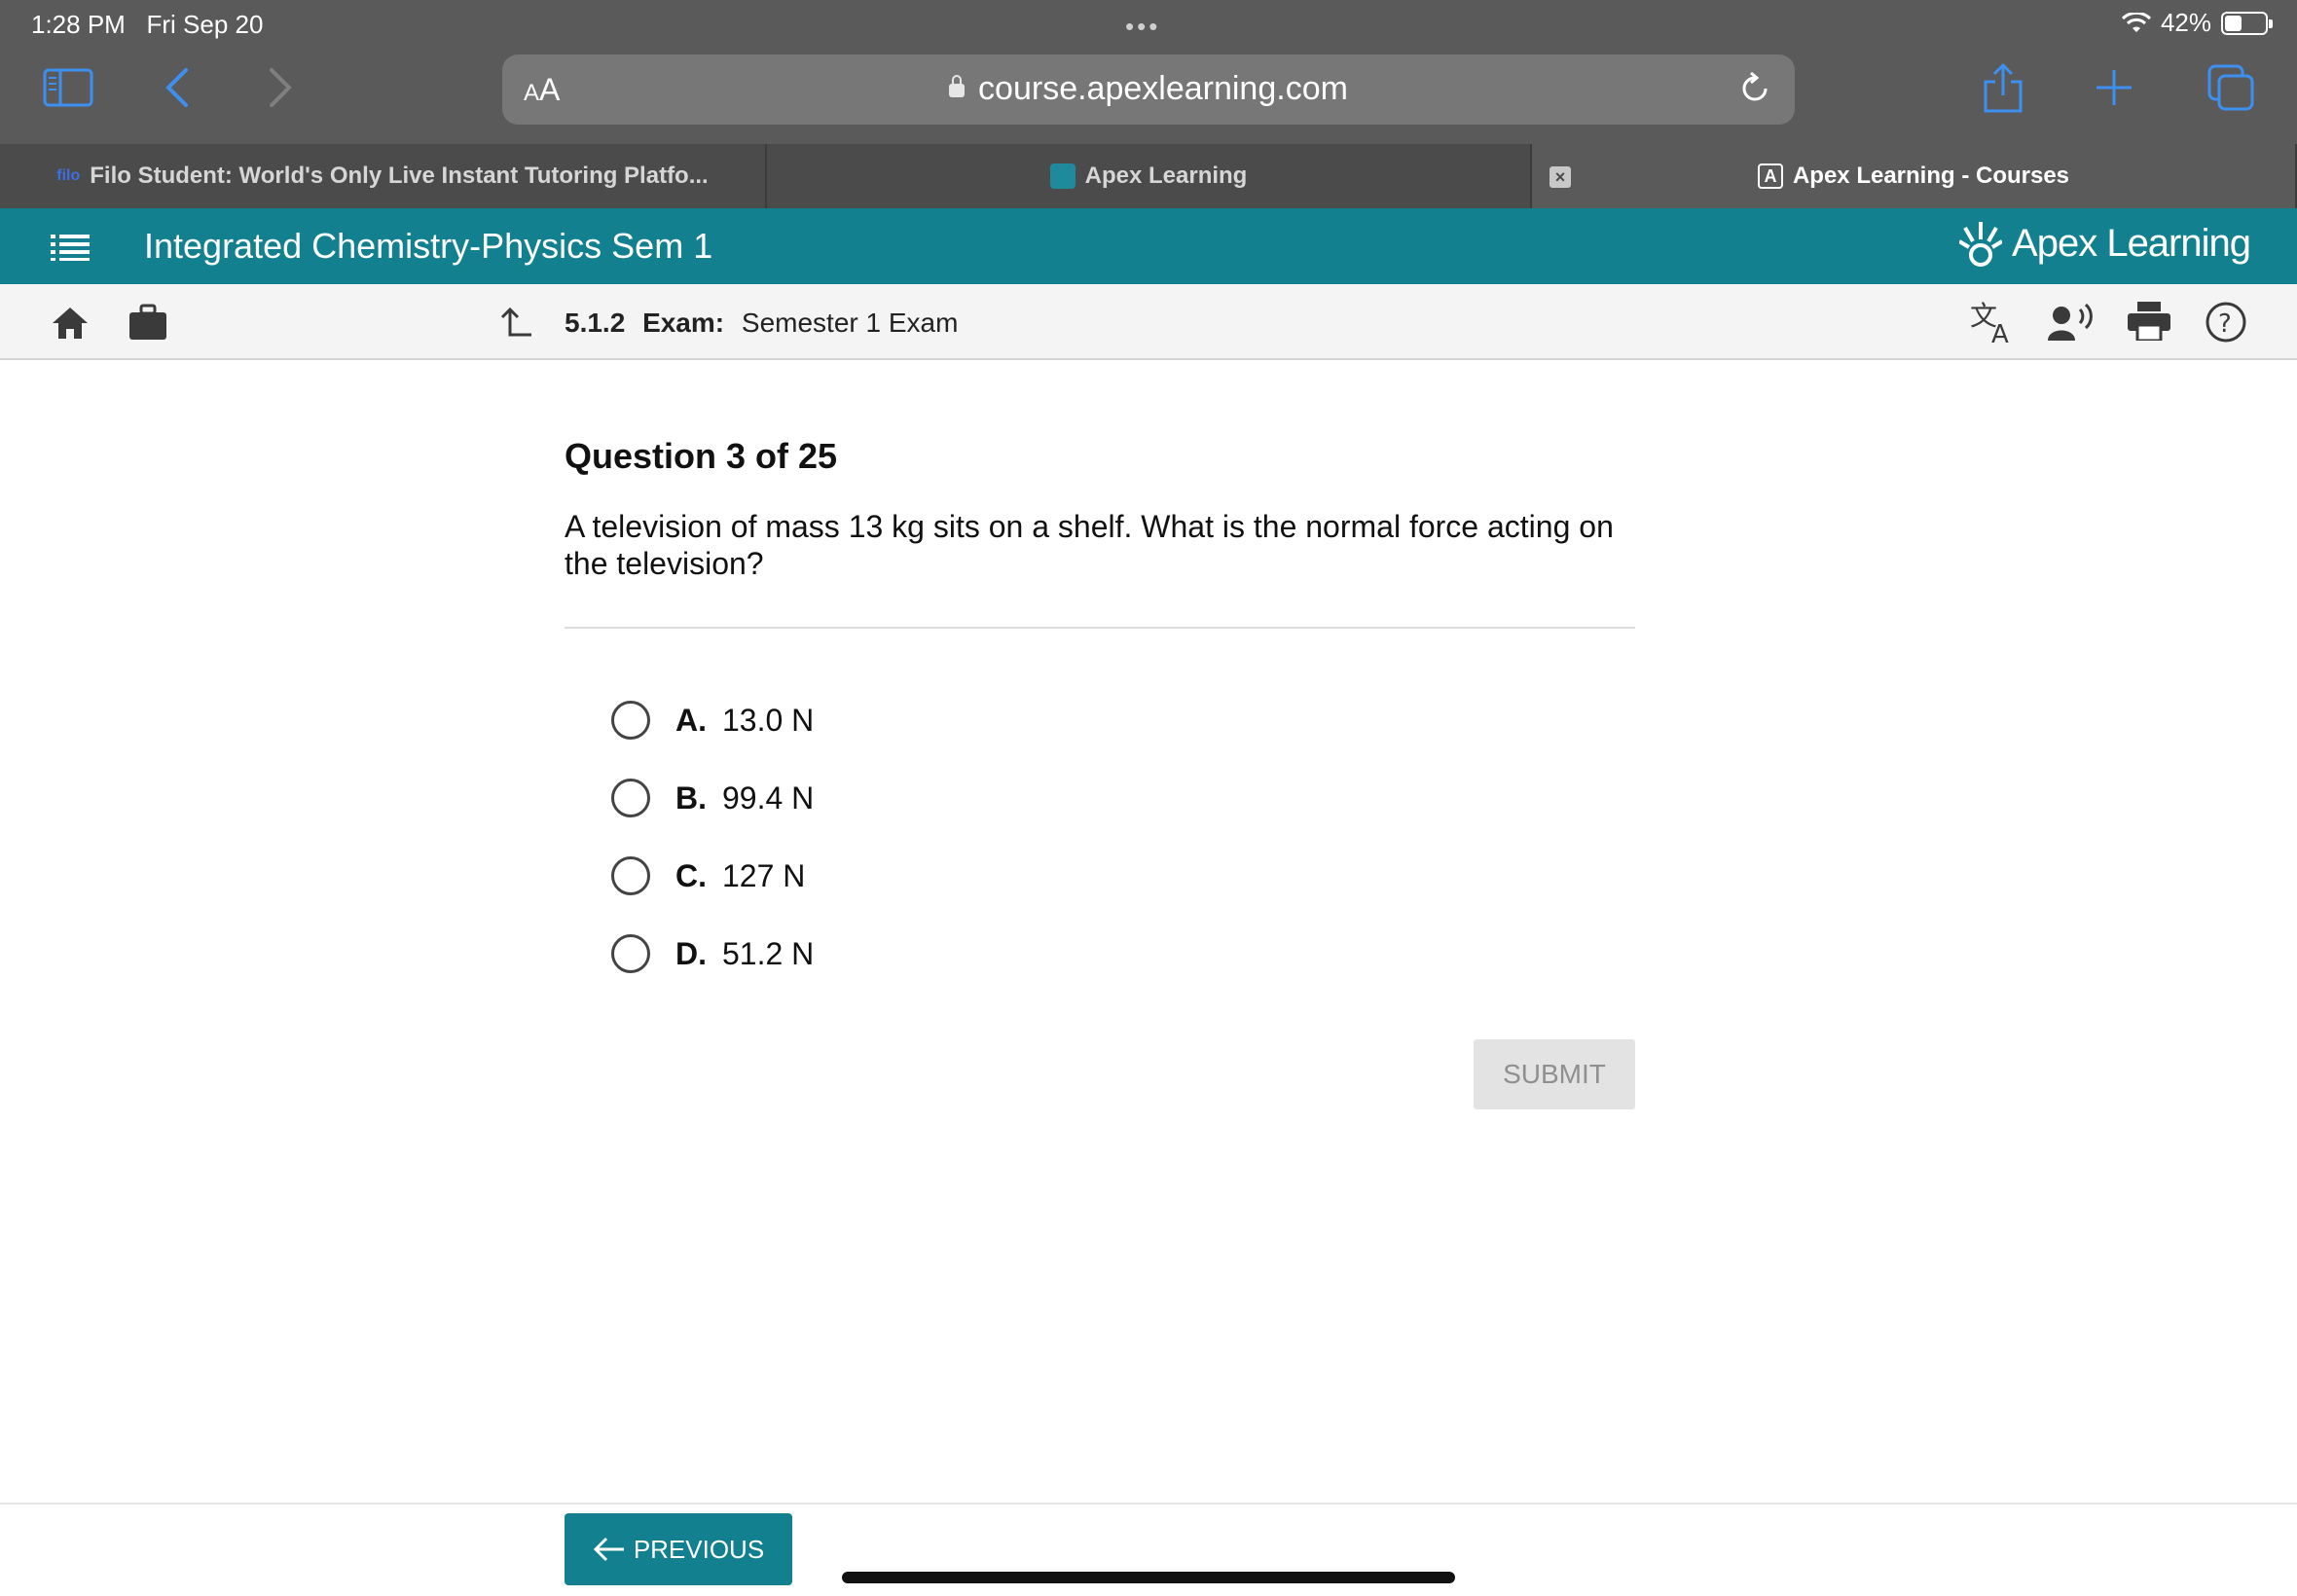 Image resolution: width=2297 pixels, height=1596 pixels. What do you see at coordinates (516, 322) in the screenshot?
I see `up-arrow-icon` at bounding box center [516, 322].